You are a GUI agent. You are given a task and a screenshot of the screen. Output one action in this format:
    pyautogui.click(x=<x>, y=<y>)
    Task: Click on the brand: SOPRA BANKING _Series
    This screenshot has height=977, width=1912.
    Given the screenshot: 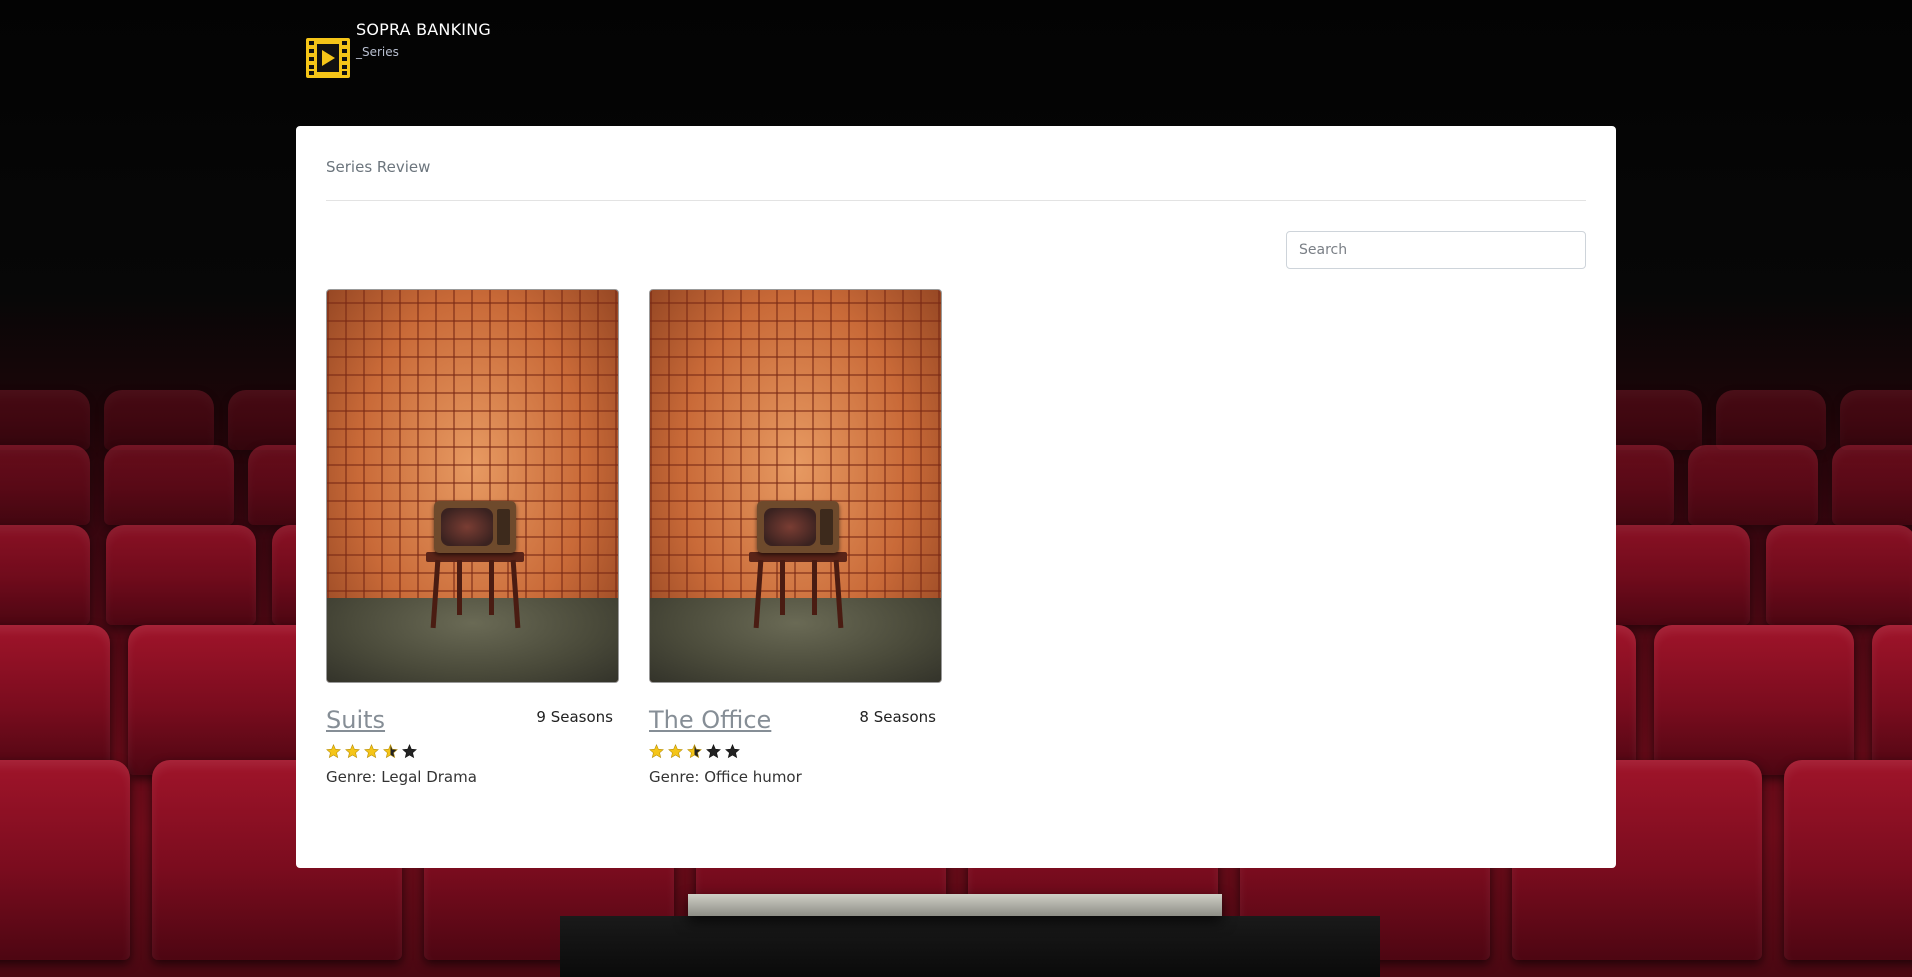 What is the action you would take?
    pyautogui.click(x=398, y=49)
    